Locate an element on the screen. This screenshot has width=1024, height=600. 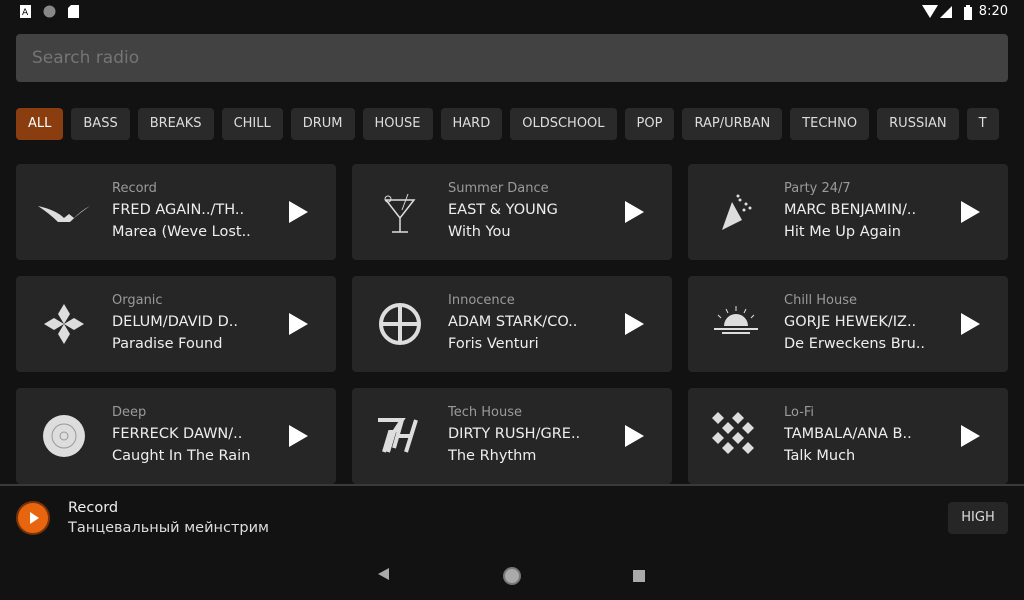
station-artist: DIRTY RUSH/GRE.. is located at coordinates (514, 434).